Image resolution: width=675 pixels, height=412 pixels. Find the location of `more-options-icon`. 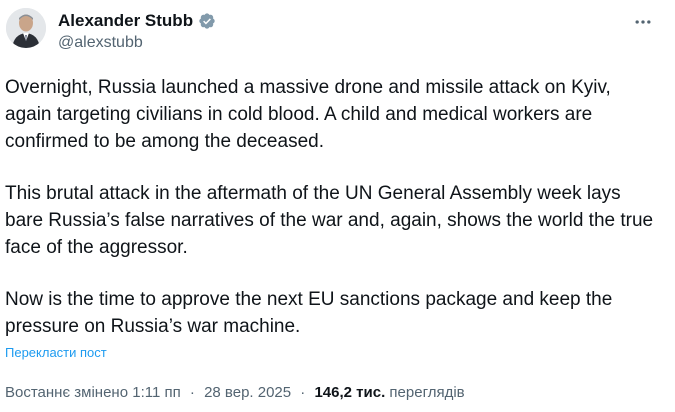

more-options-icon is located at coordinates (643, 22).